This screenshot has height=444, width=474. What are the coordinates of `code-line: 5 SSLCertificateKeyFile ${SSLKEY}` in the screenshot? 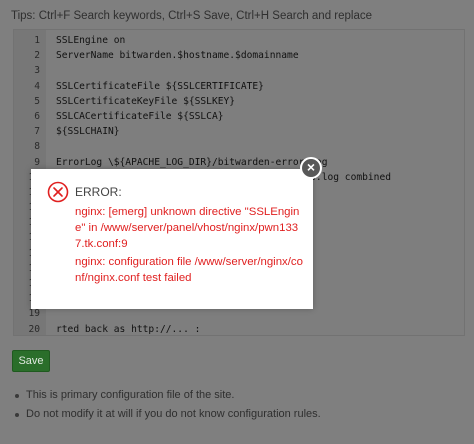 It's located at (239, 101).